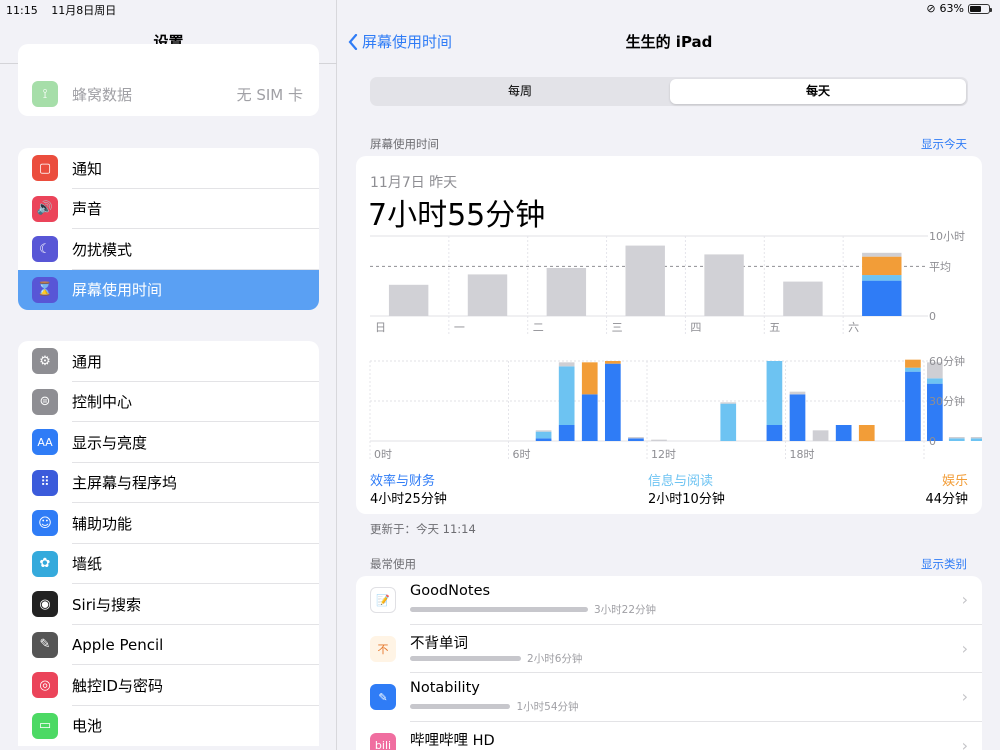 This screenshot has height=750, width=1000. What do you see at coordinates (686, 499) in the screenshot?
I see `legend-category-time: 2小时10分钟` at bounding box center [686, 499].